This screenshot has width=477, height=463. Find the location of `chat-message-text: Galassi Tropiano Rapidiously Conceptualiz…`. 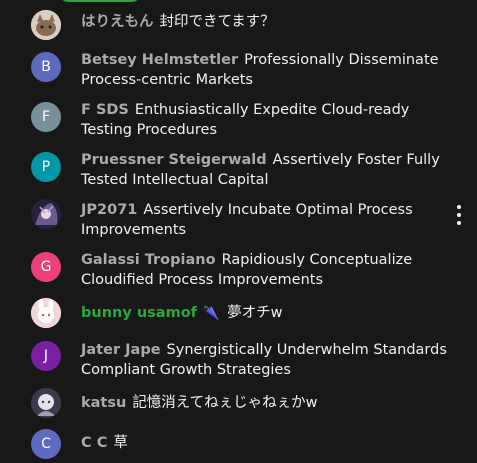

chat-message-text: Galassi Tropiano Rapidiously Conceptualiz… is located at coordinates (266, 270).